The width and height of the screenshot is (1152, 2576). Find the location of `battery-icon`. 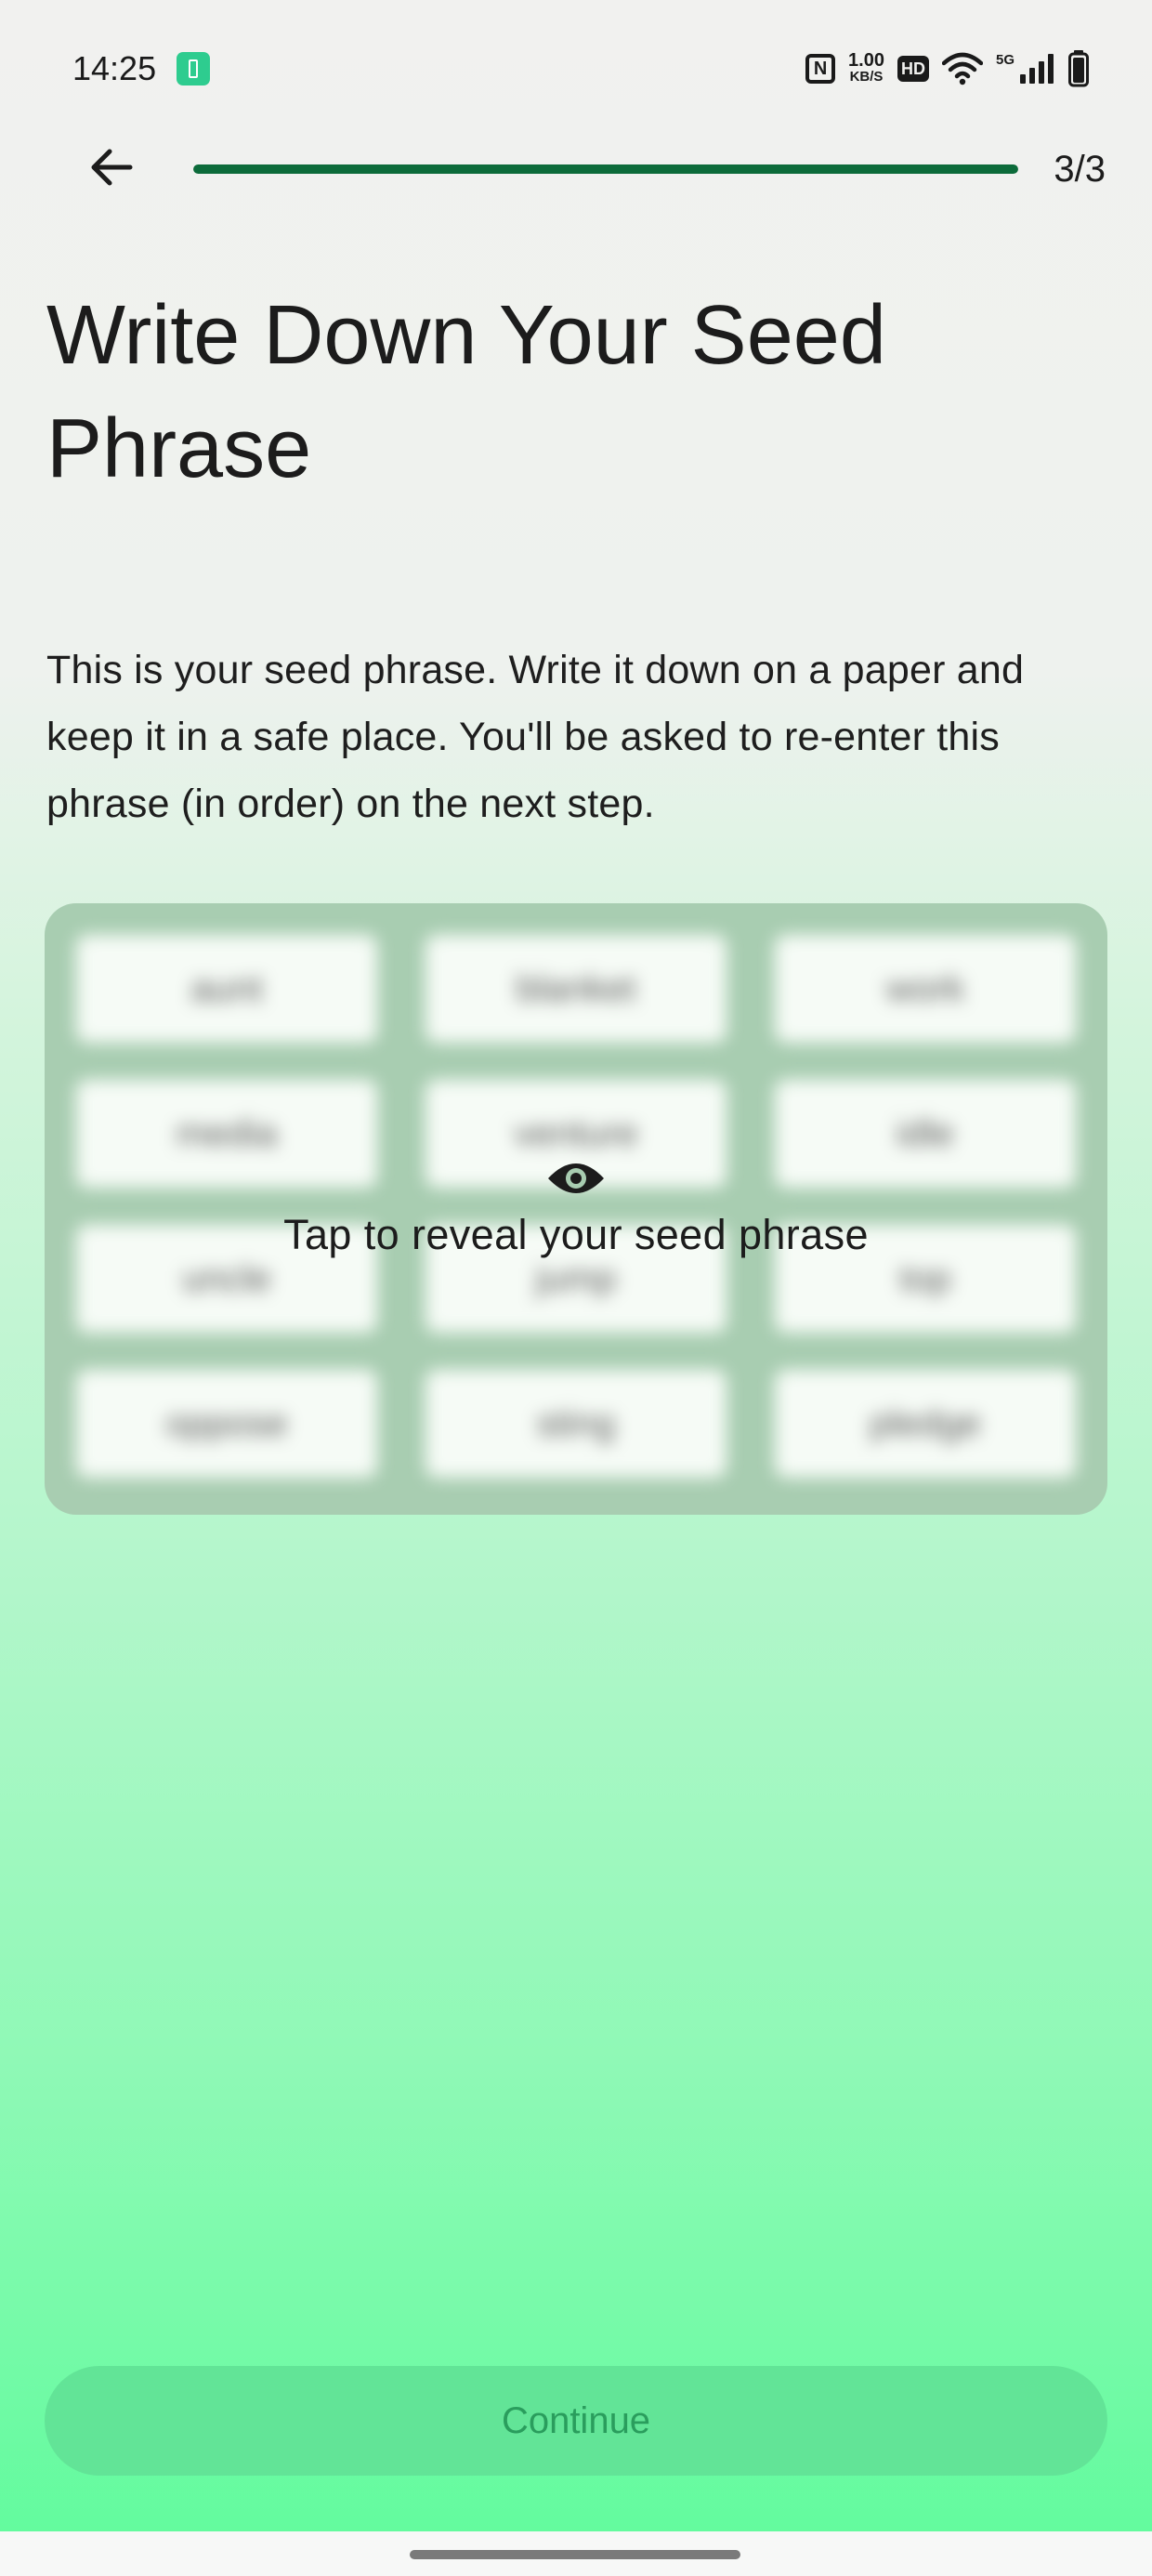

battery-icon is located at coordinates (1078, 68).